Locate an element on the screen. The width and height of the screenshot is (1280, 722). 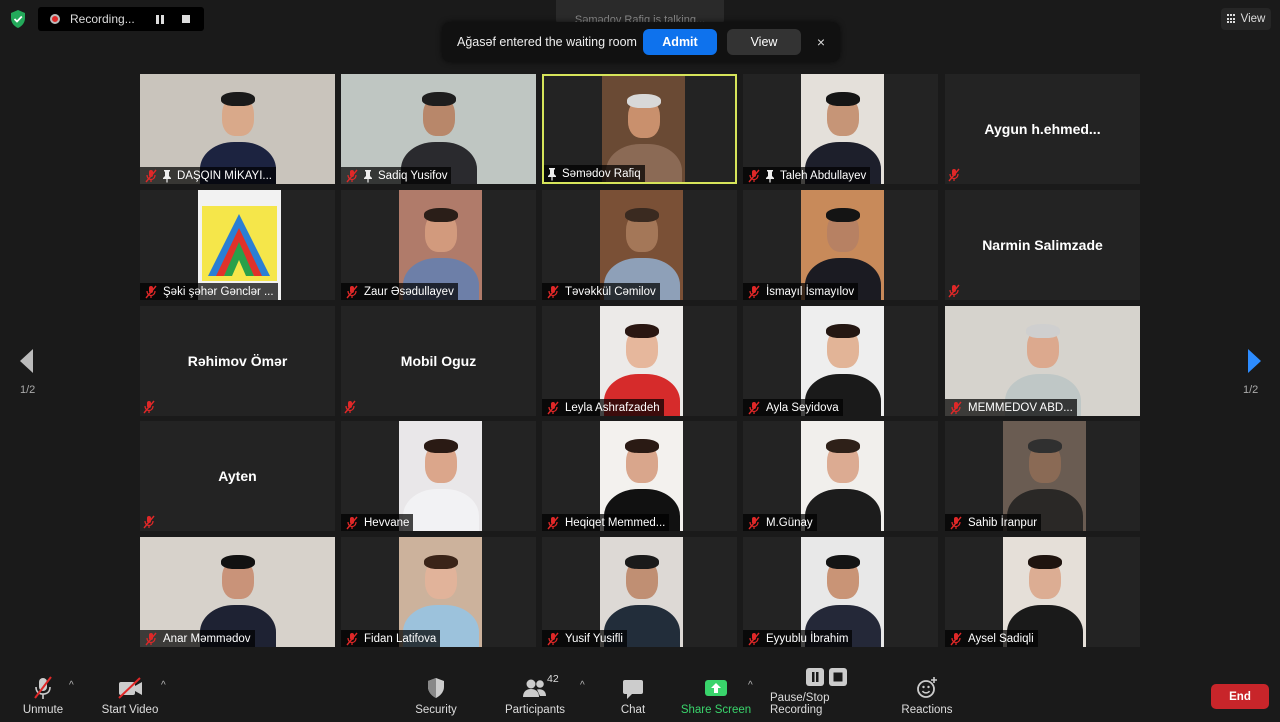
participant-tile: Fidan Latifova is located at coordinates (438, 592).